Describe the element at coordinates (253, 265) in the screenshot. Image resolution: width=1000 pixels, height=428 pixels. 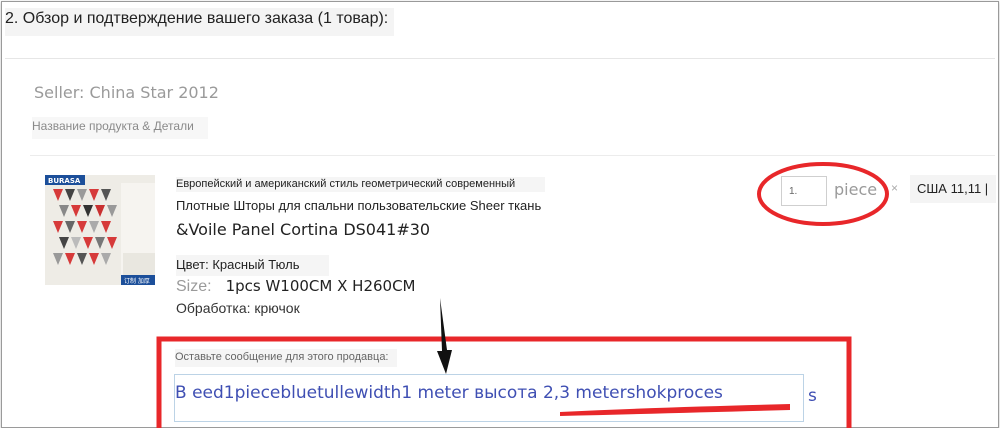
I see `product-color: Цвет: Красный Тюль` at that location.